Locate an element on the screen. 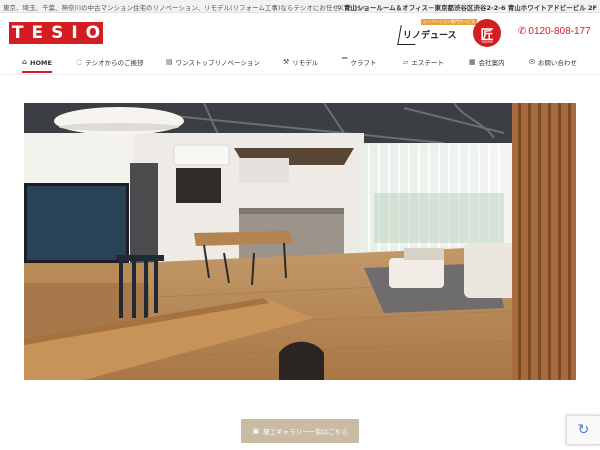 This screenshot has height=450, width=600. home-icon: ⌂ is located at coordinates (25, 62).